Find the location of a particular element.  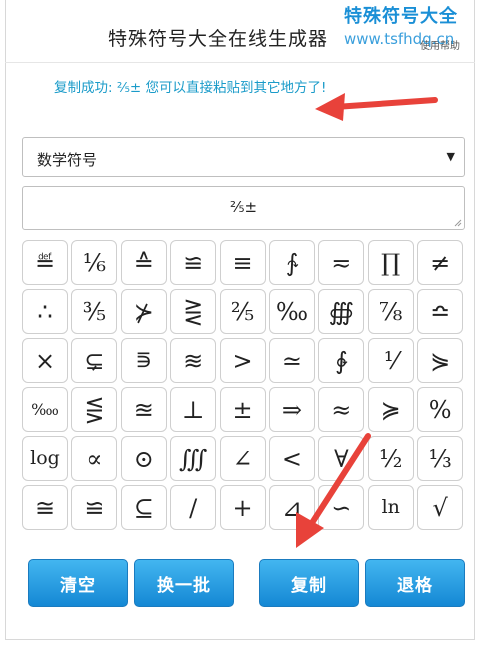

backspace-button: 退格 is located at coordinates (415, 583).